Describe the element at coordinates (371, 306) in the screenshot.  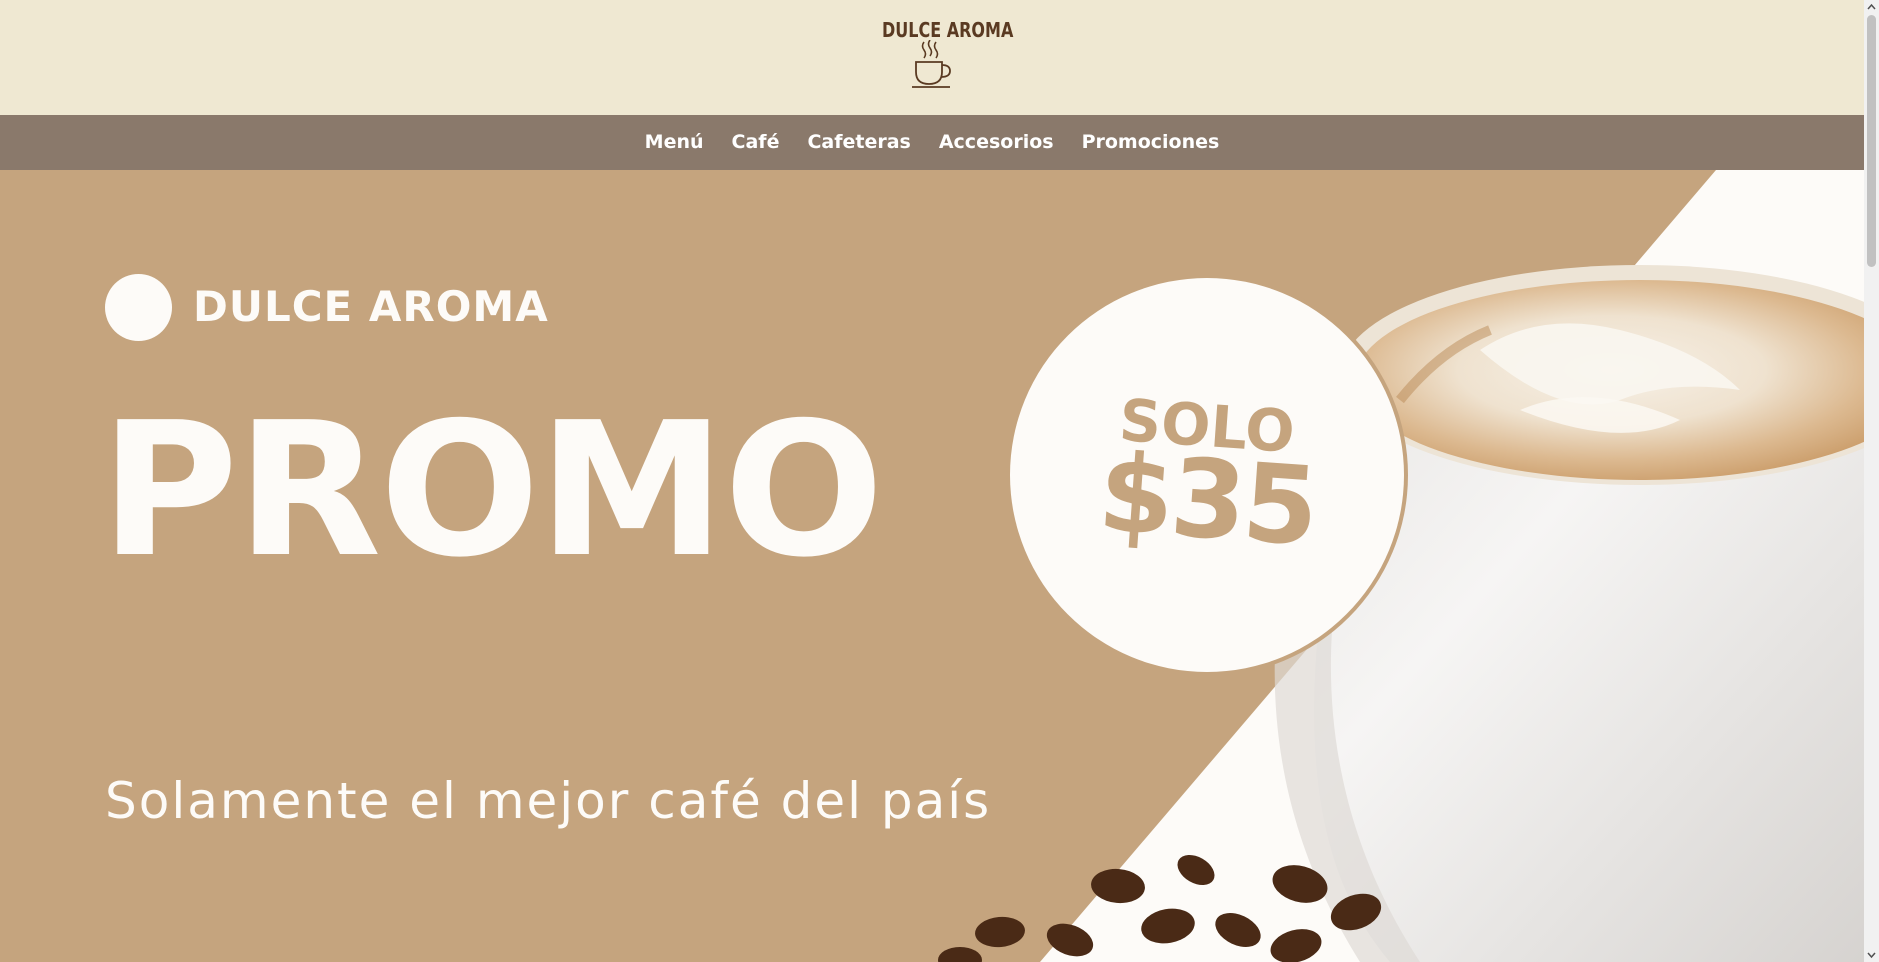
I see `hero-brand-name: DULCE AROMA` at that location.